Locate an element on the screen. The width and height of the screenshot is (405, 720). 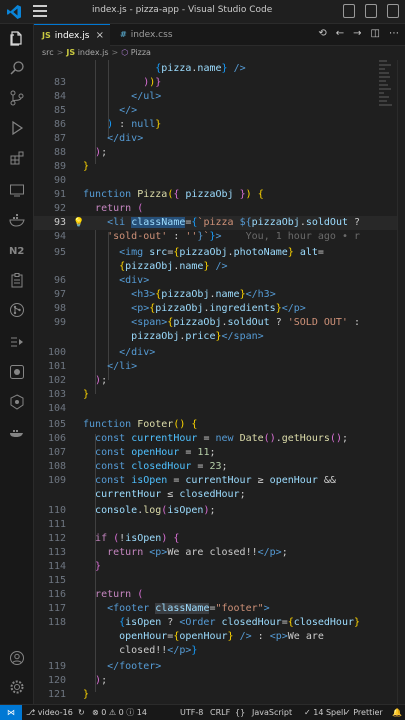
breadcrumb-file: index.js is located at coordinates (93, 52).